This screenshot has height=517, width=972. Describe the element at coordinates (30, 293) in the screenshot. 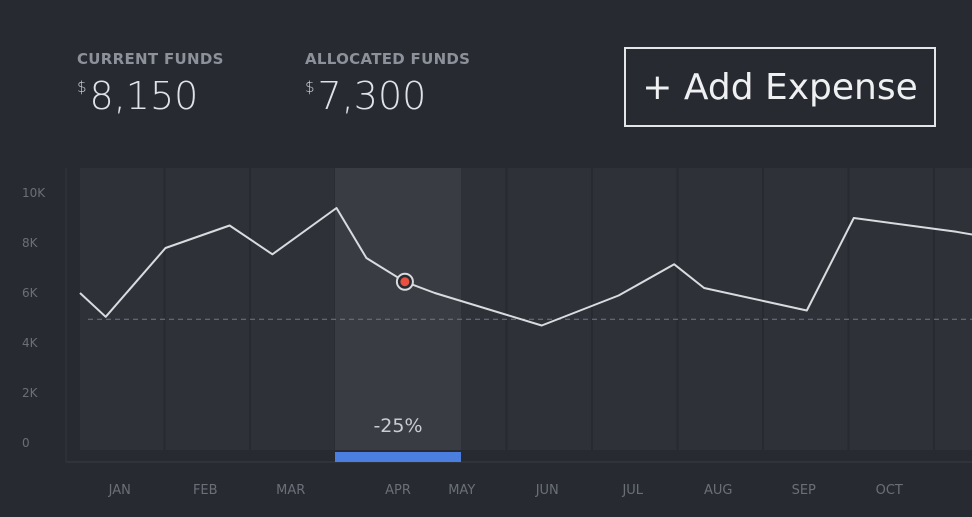

I see `y-tick-label: 6K` at that location.